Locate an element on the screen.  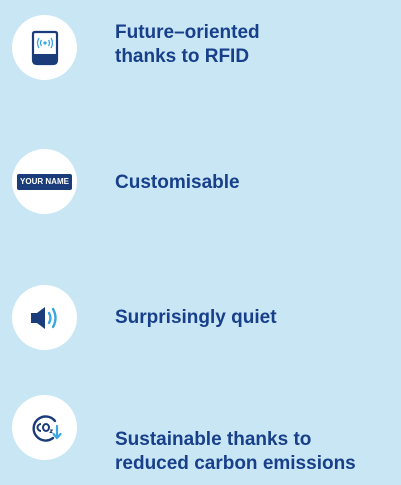
your-name-badge-icon: YOUR NAME is located at coordinates (44, 181).